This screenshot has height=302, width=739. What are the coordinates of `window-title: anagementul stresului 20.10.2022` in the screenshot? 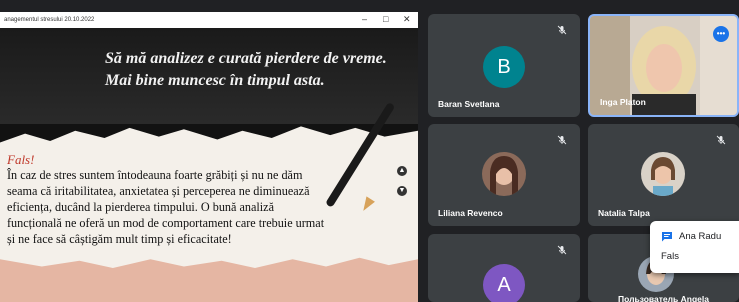 It's located at (49, 20).